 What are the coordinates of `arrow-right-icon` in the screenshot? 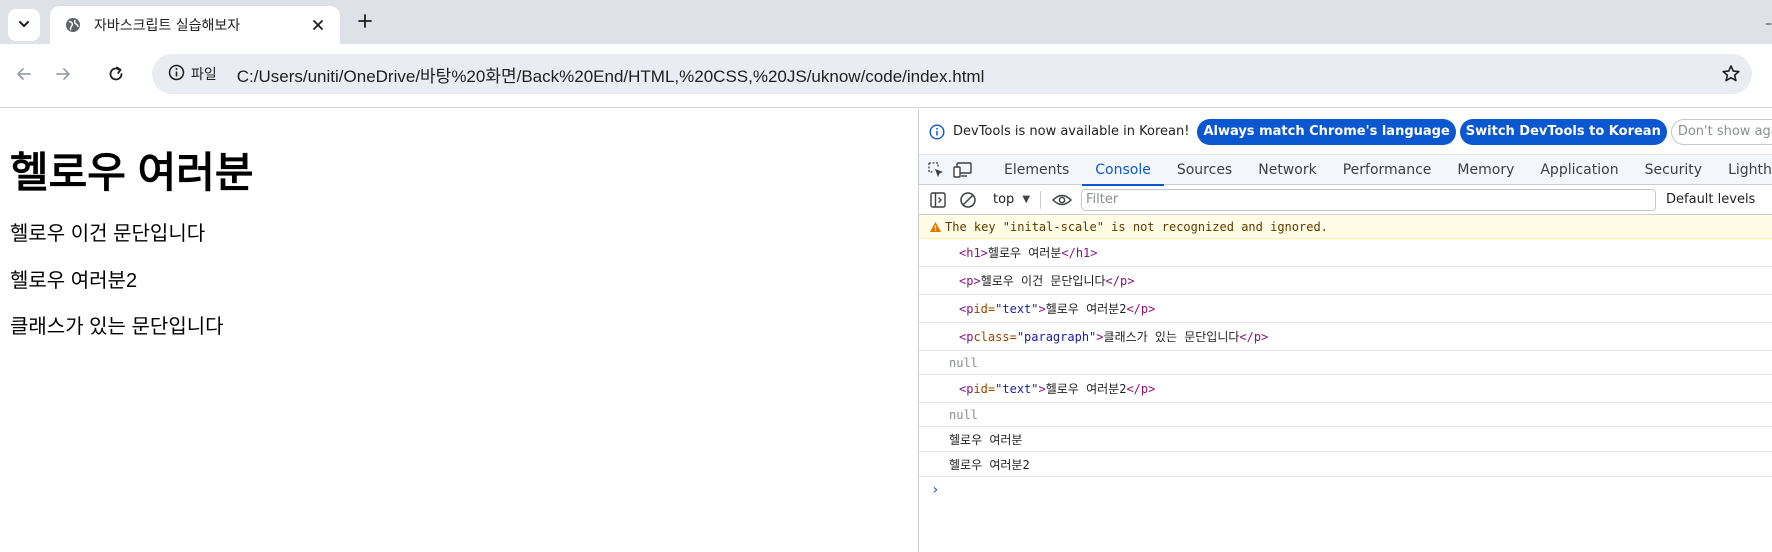 It's located at (63, 76).